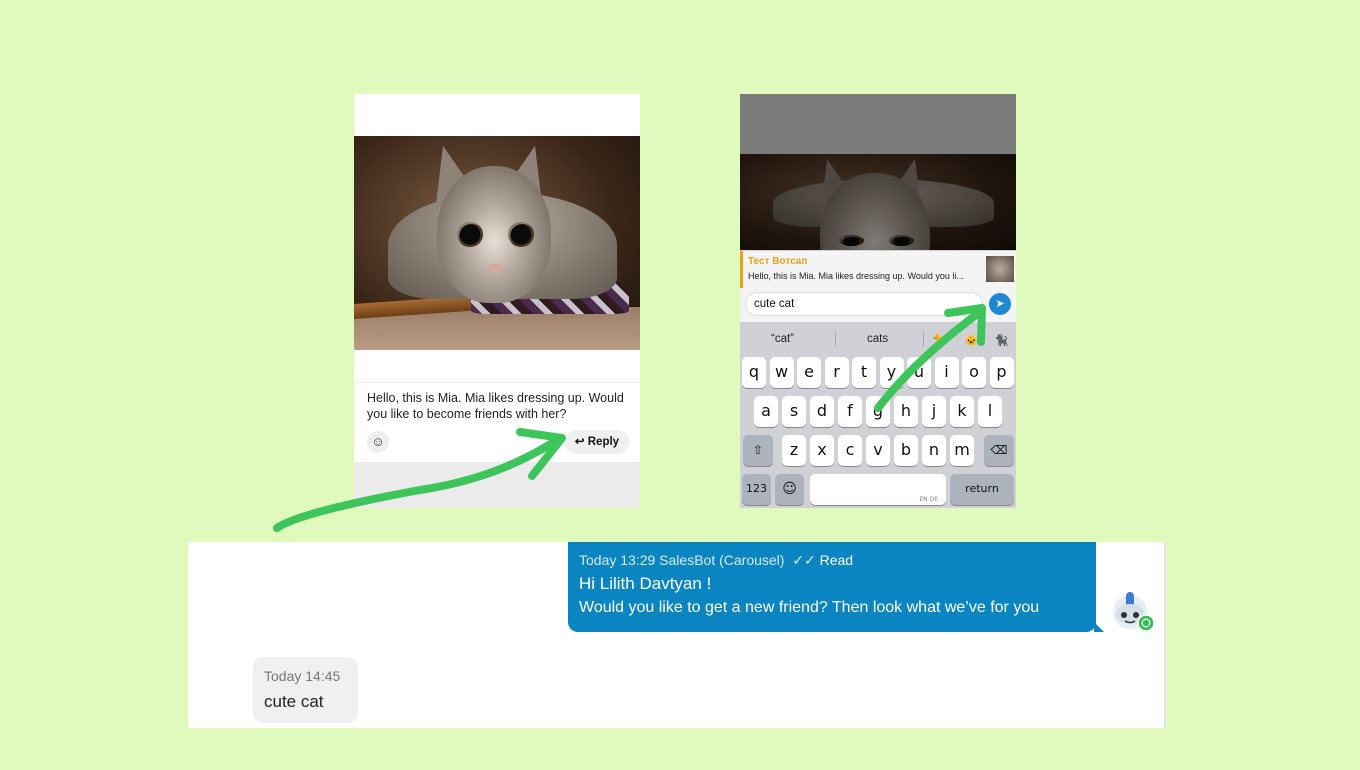 The image size is (1360, 770). I want to click on suggestion-emoji-3: 🐈‍⬛, so click(1001, 340).